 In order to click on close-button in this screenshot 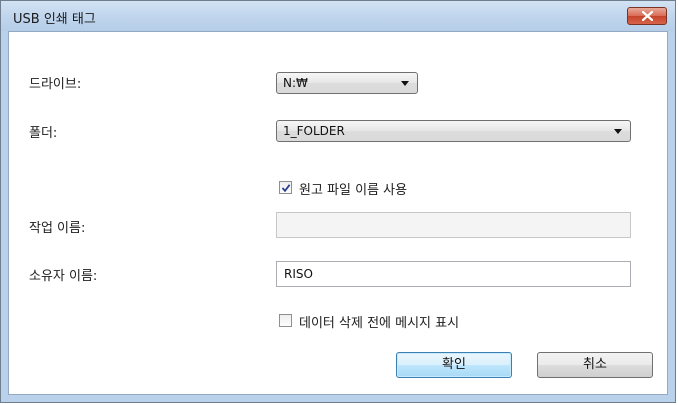, I will do `click(647, 16)`.